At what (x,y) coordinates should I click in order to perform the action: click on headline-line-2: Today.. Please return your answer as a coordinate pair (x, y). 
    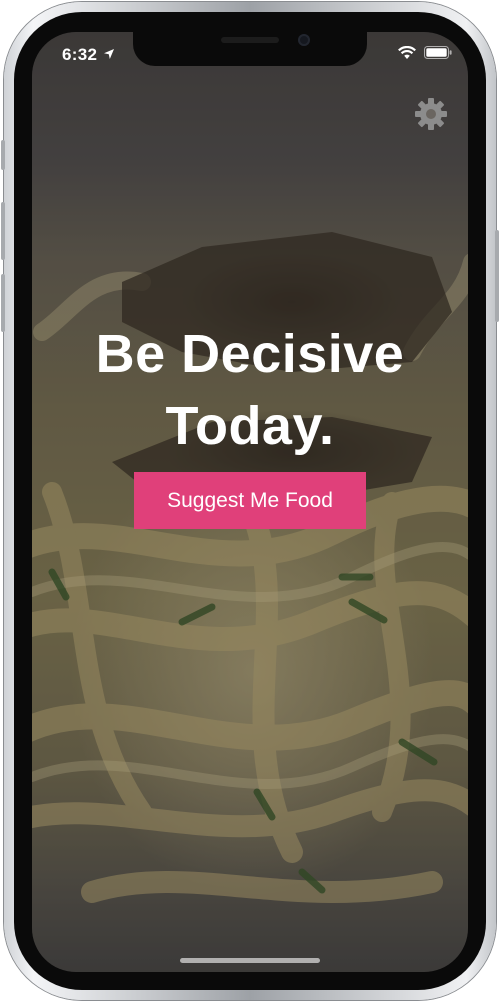
    Looking at the image, I should click on (250, 426).